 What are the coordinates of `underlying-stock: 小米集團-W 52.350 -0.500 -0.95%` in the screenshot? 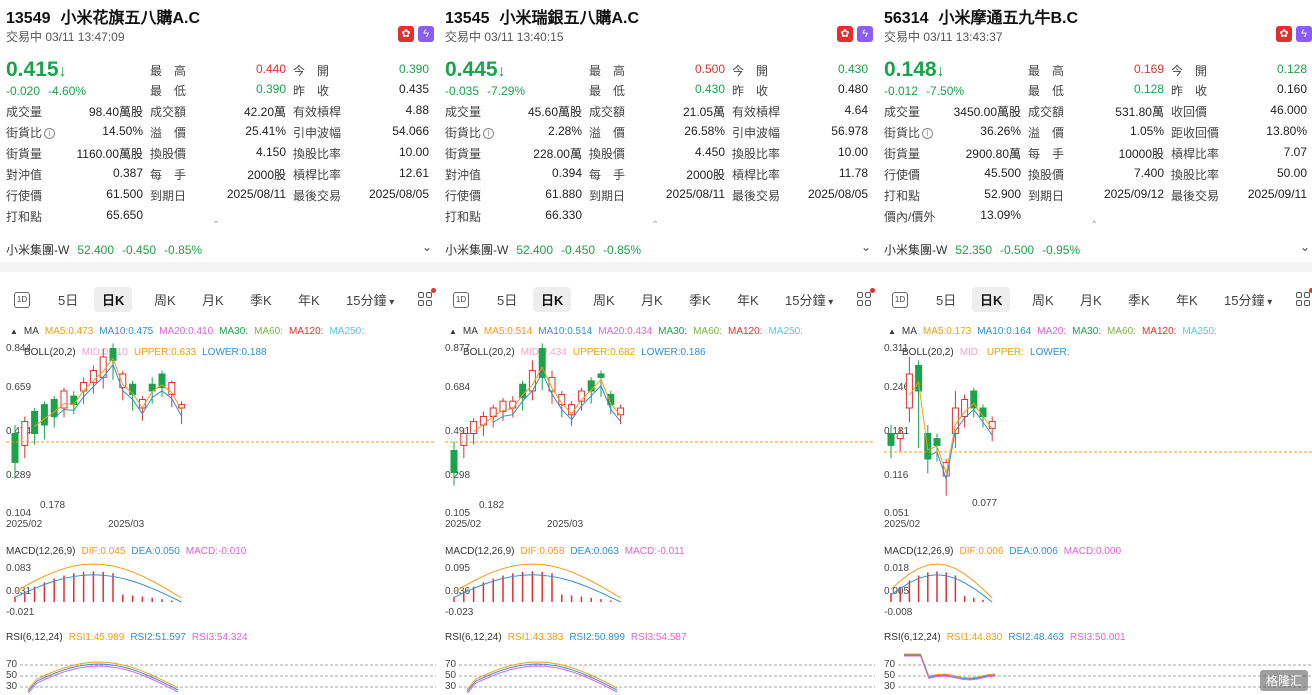 It's located at (986, 249).